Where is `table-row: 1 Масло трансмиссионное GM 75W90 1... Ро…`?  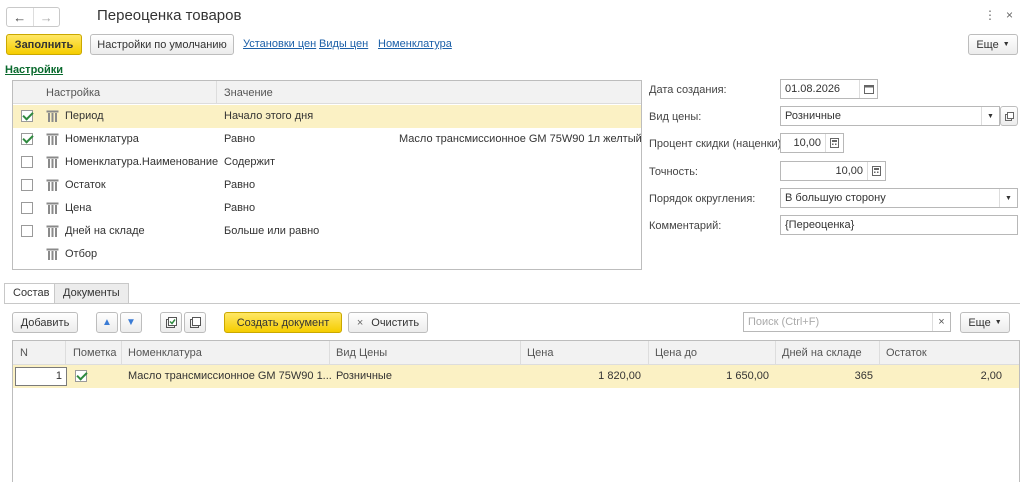 table-row: 1 Масло трансмиссионное GM 75W90 1... Ро… is located at coordinates (516, 376).